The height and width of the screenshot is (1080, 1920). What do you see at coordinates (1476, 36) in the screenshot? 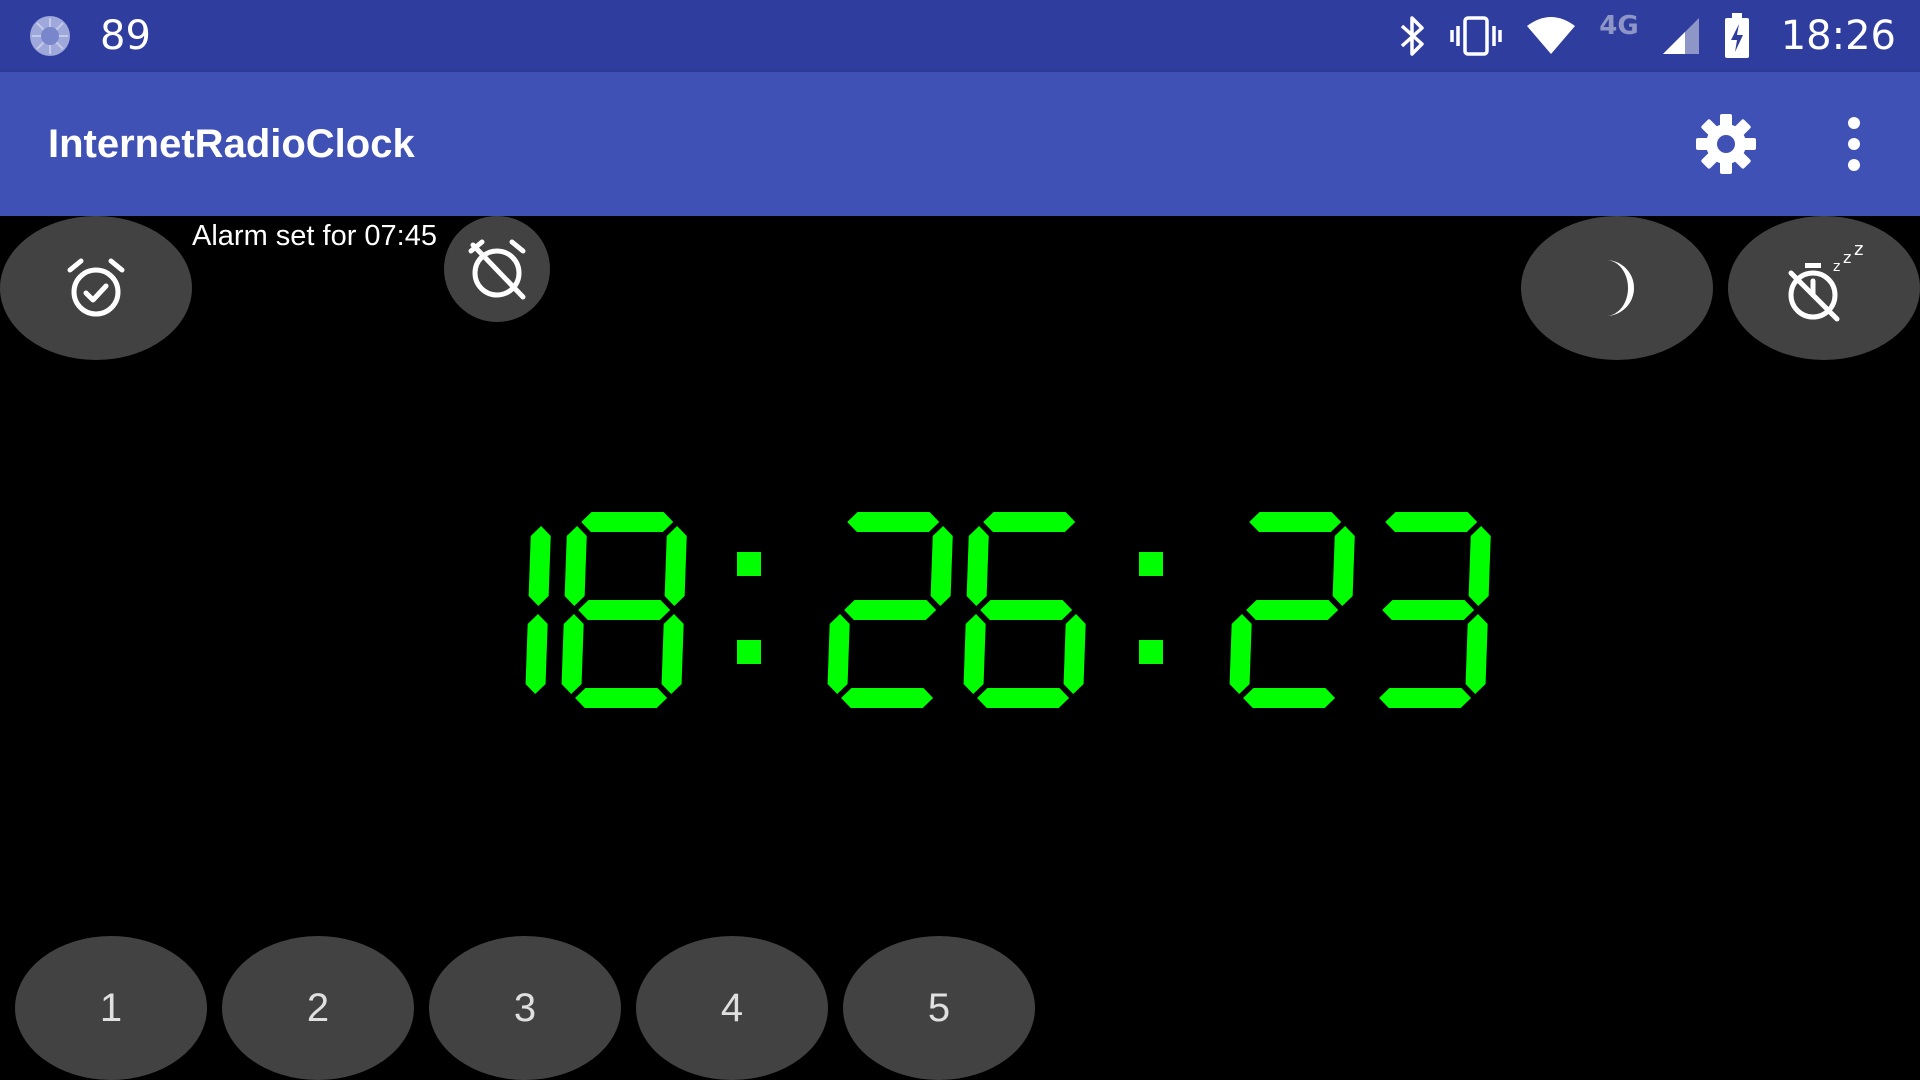
I see `vibrate-icon` at bounding box center [1476, 36].